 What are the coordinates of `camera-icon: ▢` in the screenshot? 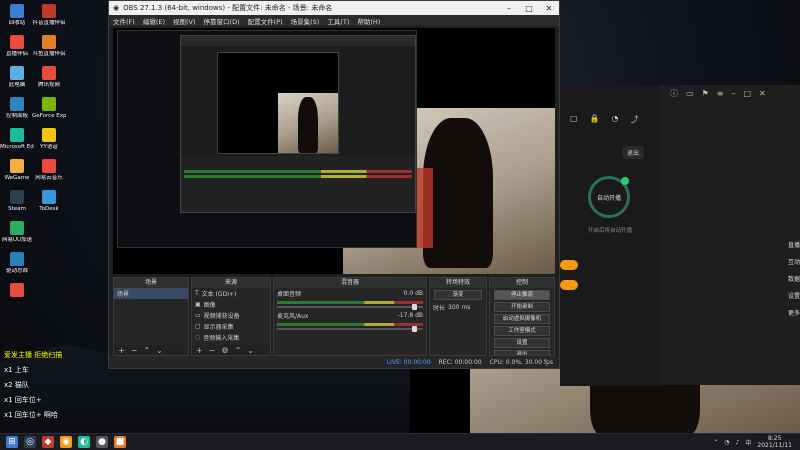 It's located at (574, 119).